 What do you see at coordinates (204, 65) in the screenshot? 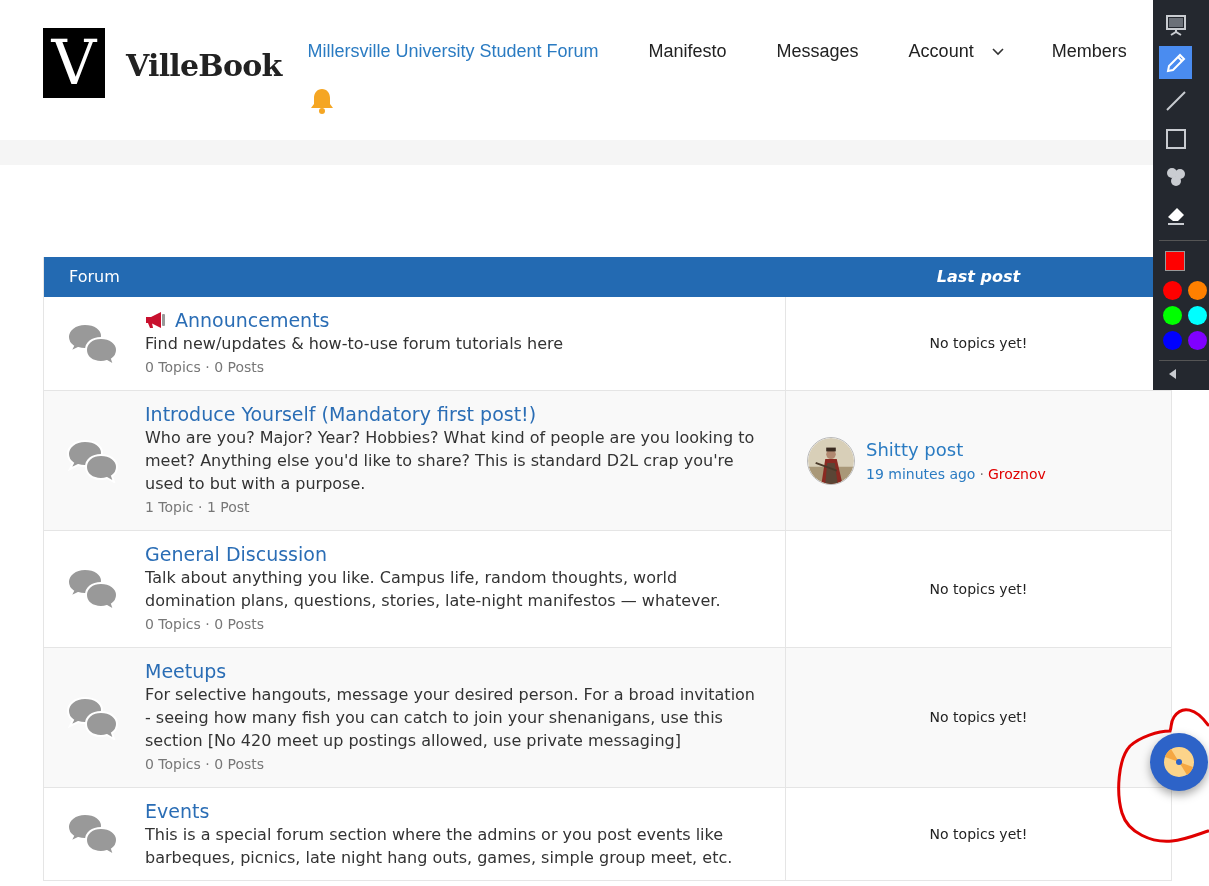
I see `brand-name: VilleBook` at bounding box center [204, 65].